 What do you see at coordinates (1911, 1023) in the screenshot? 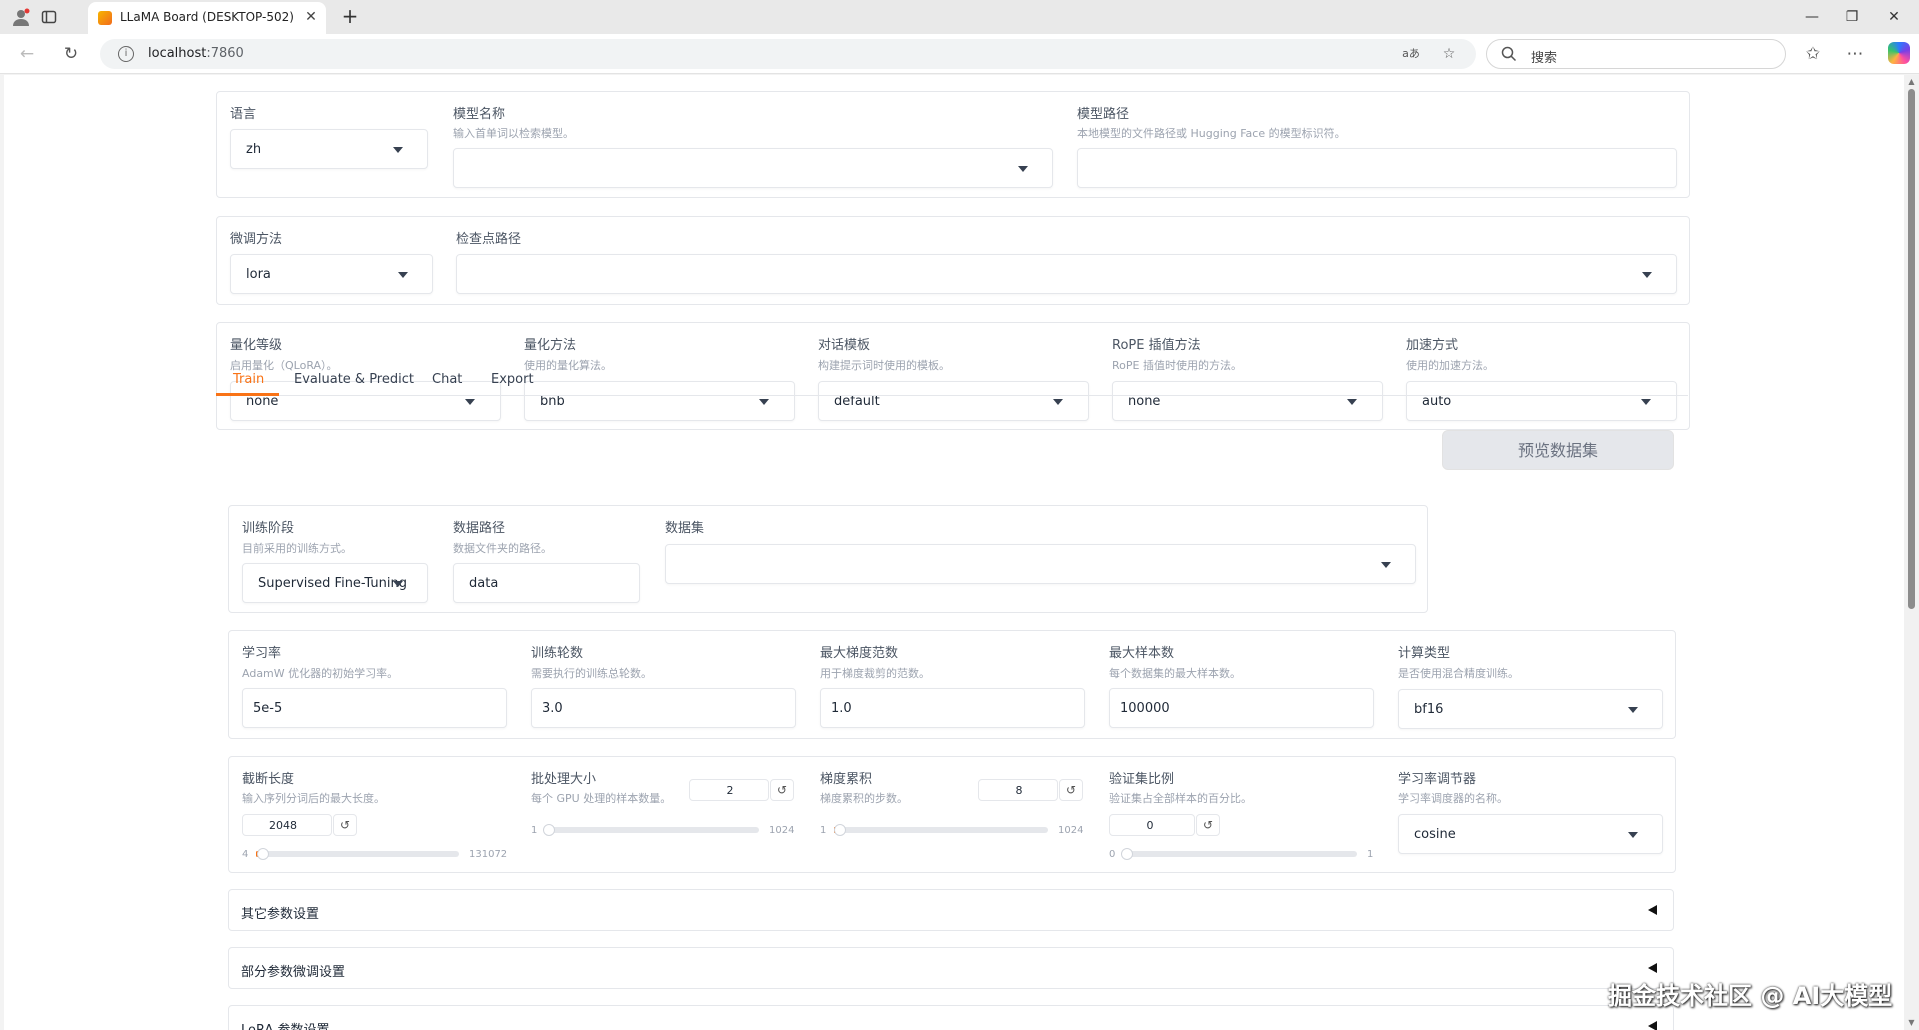
I see `scroll-down-icon: ▼` at bounding box center [1911, 1023].